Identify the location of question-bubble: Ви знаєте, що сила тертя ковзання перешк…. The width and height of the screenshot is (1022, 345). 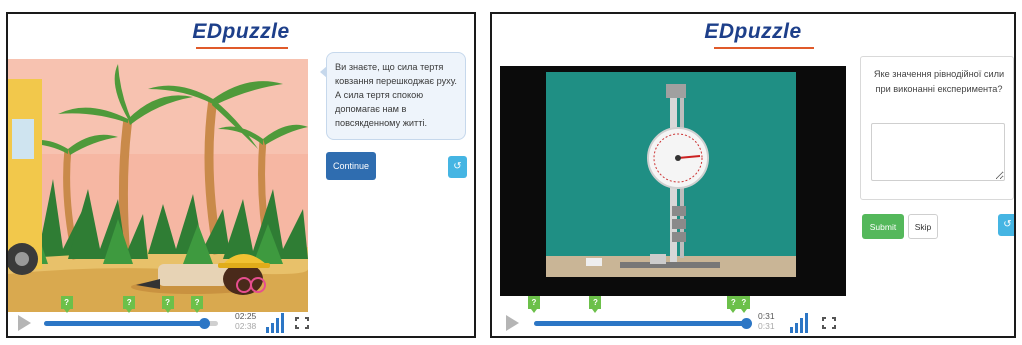
(396, 96).